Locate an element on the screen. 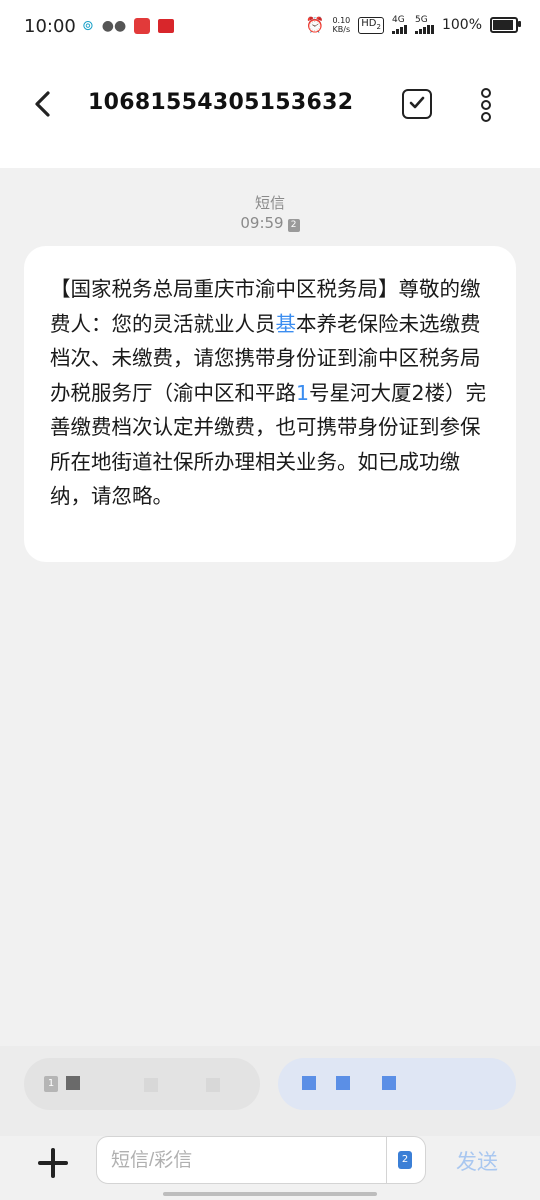  back-arrow-icon is located at coordinates (44, 104).